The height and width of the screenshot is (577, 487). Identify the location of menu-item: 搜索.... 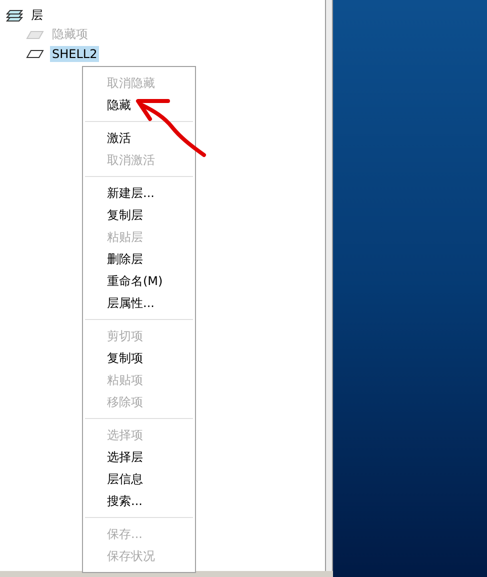
(139, 501).